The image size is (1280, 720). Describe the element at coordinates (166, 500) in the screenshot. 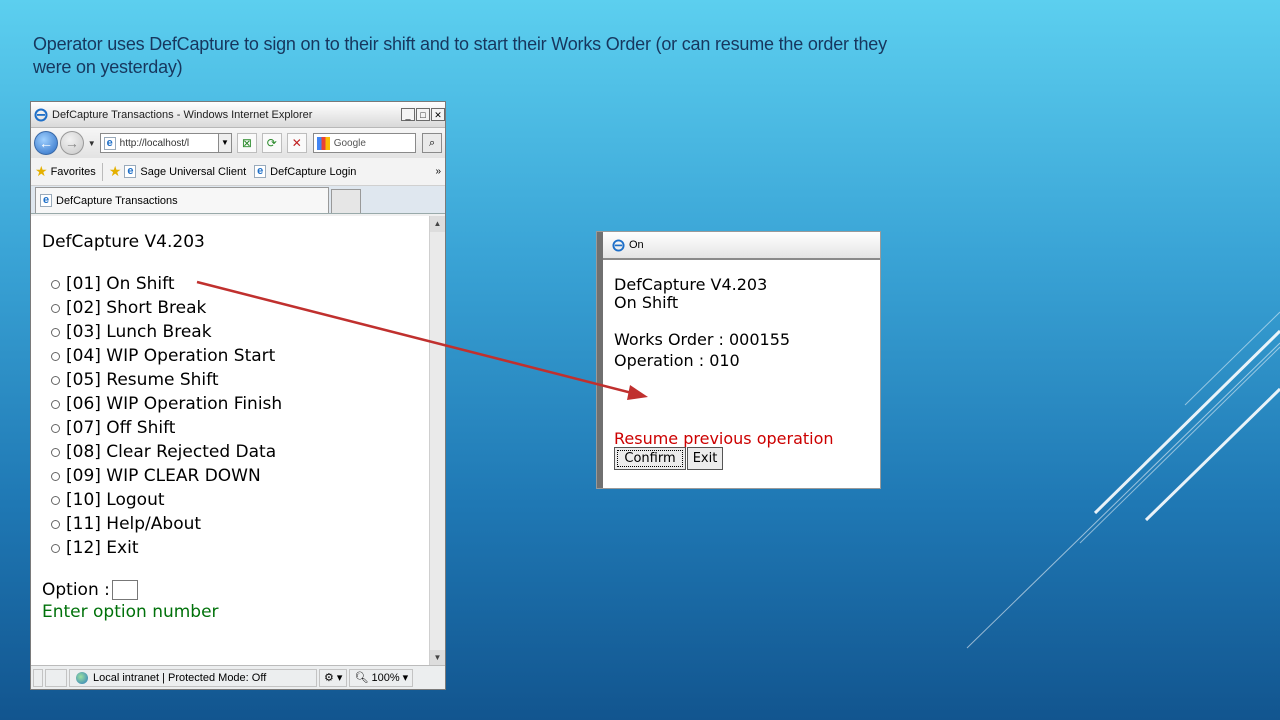

I see `menu-item-logout: [10] Logout` at that location.